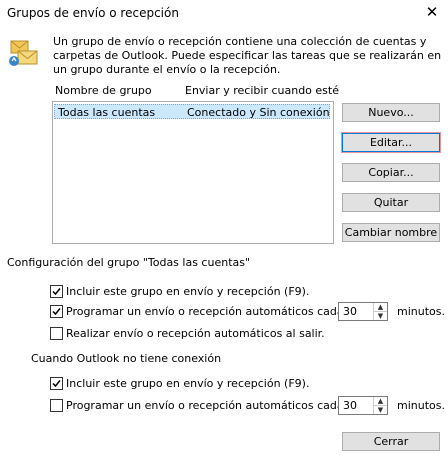  Describe the element at coordinates (103, 90) in the screenshot. I see `column-header-group-name: Nombre de grupo` at that location.